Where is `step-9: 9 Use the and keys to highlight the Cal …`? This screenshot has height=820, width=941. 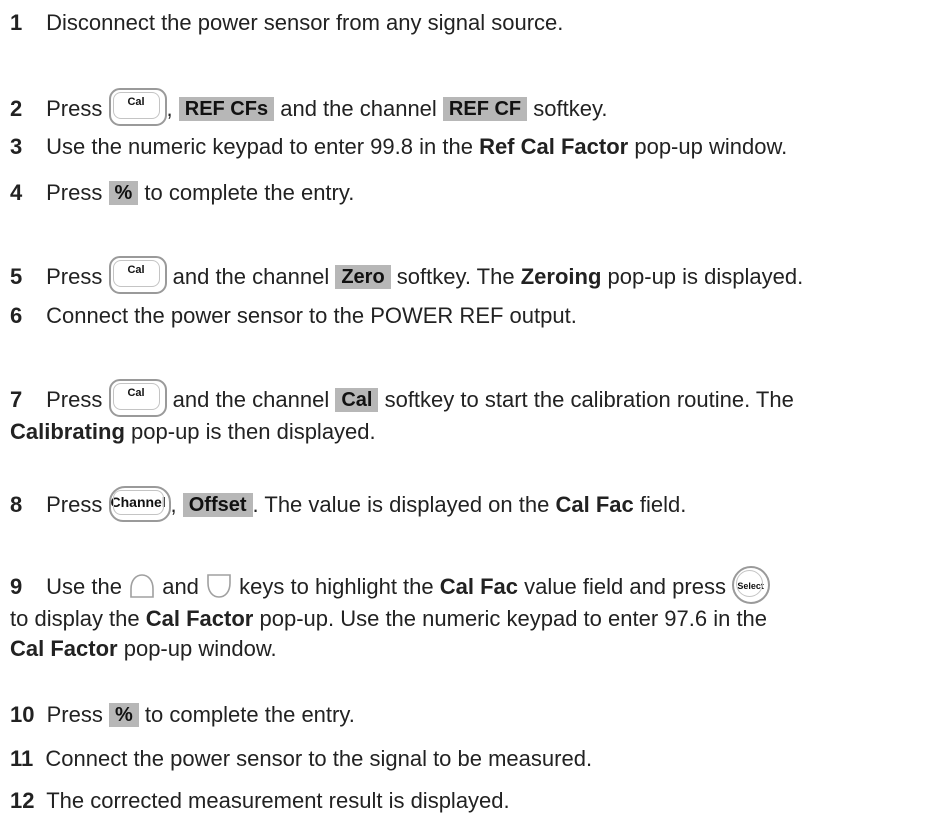 step-9: 9 Use the and keys to highlight the Cal … is located at coordinates (472, 615).